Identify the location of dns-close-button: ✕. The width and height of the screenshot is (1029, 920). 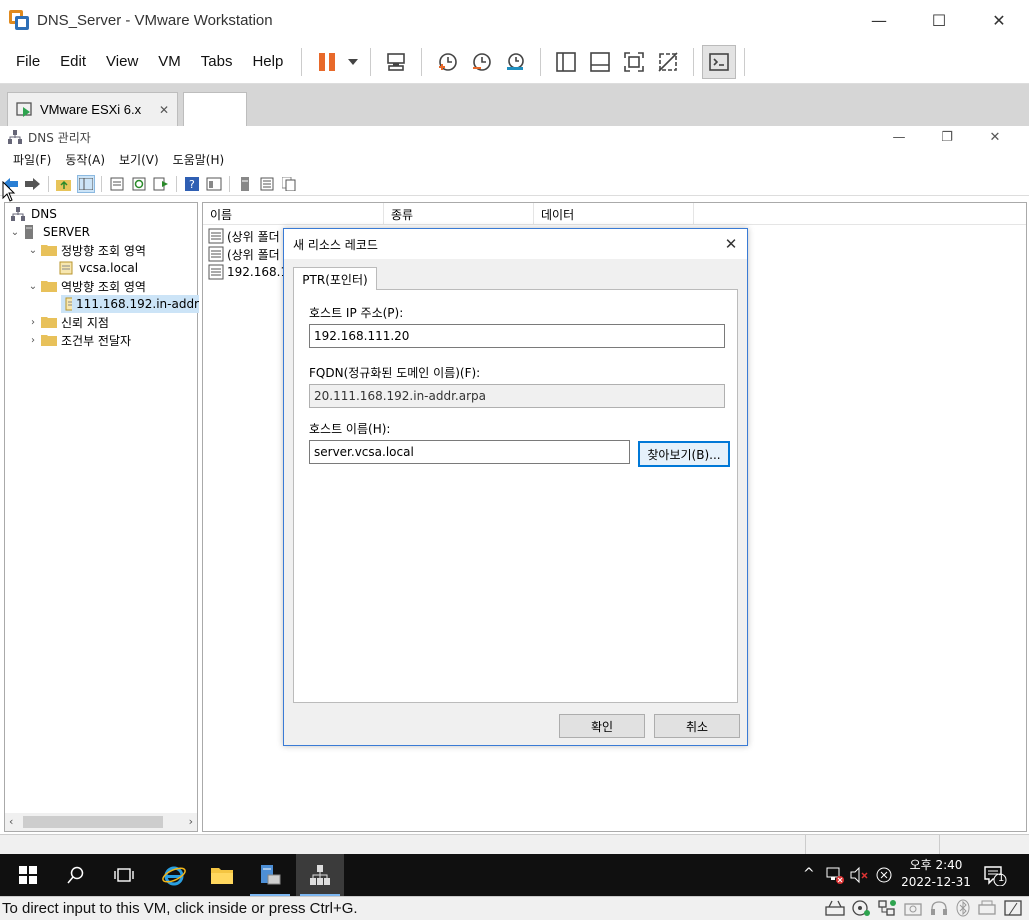
(995, 137).